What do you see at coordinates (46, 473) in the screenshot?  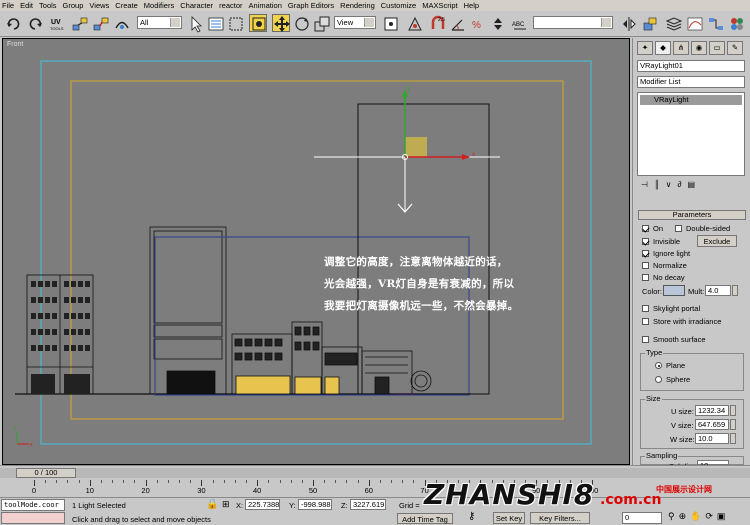 I see `time-slider-thumb: 0 / 100` at bounding box center [46, 473].